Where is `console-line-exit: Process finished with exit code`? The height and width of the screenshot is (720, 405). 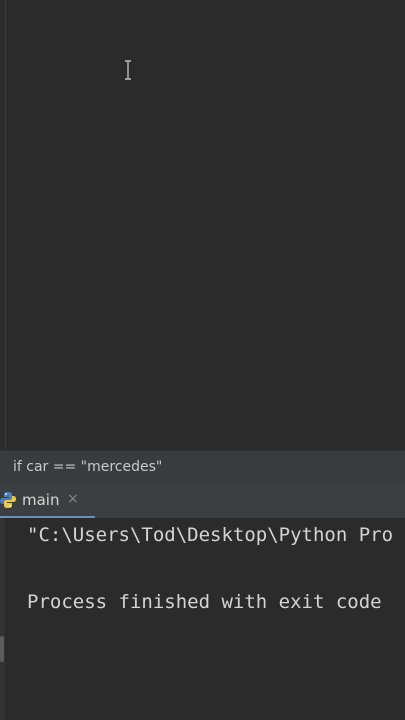 console-line-exit: Process finished with exit code is located at coordinates (204, 602).